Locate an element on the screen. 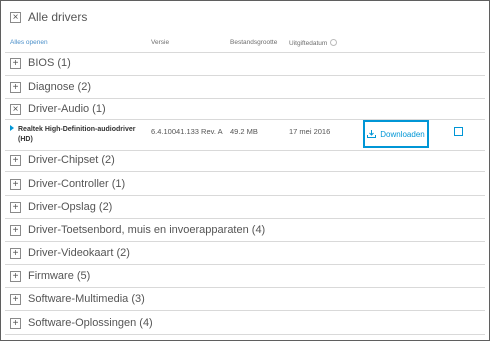 Image resolution: width=490 pixels, height=341 pixels. category-software-multimedia: + Software-Multimedia (3) is located at coordinates (77, 299).